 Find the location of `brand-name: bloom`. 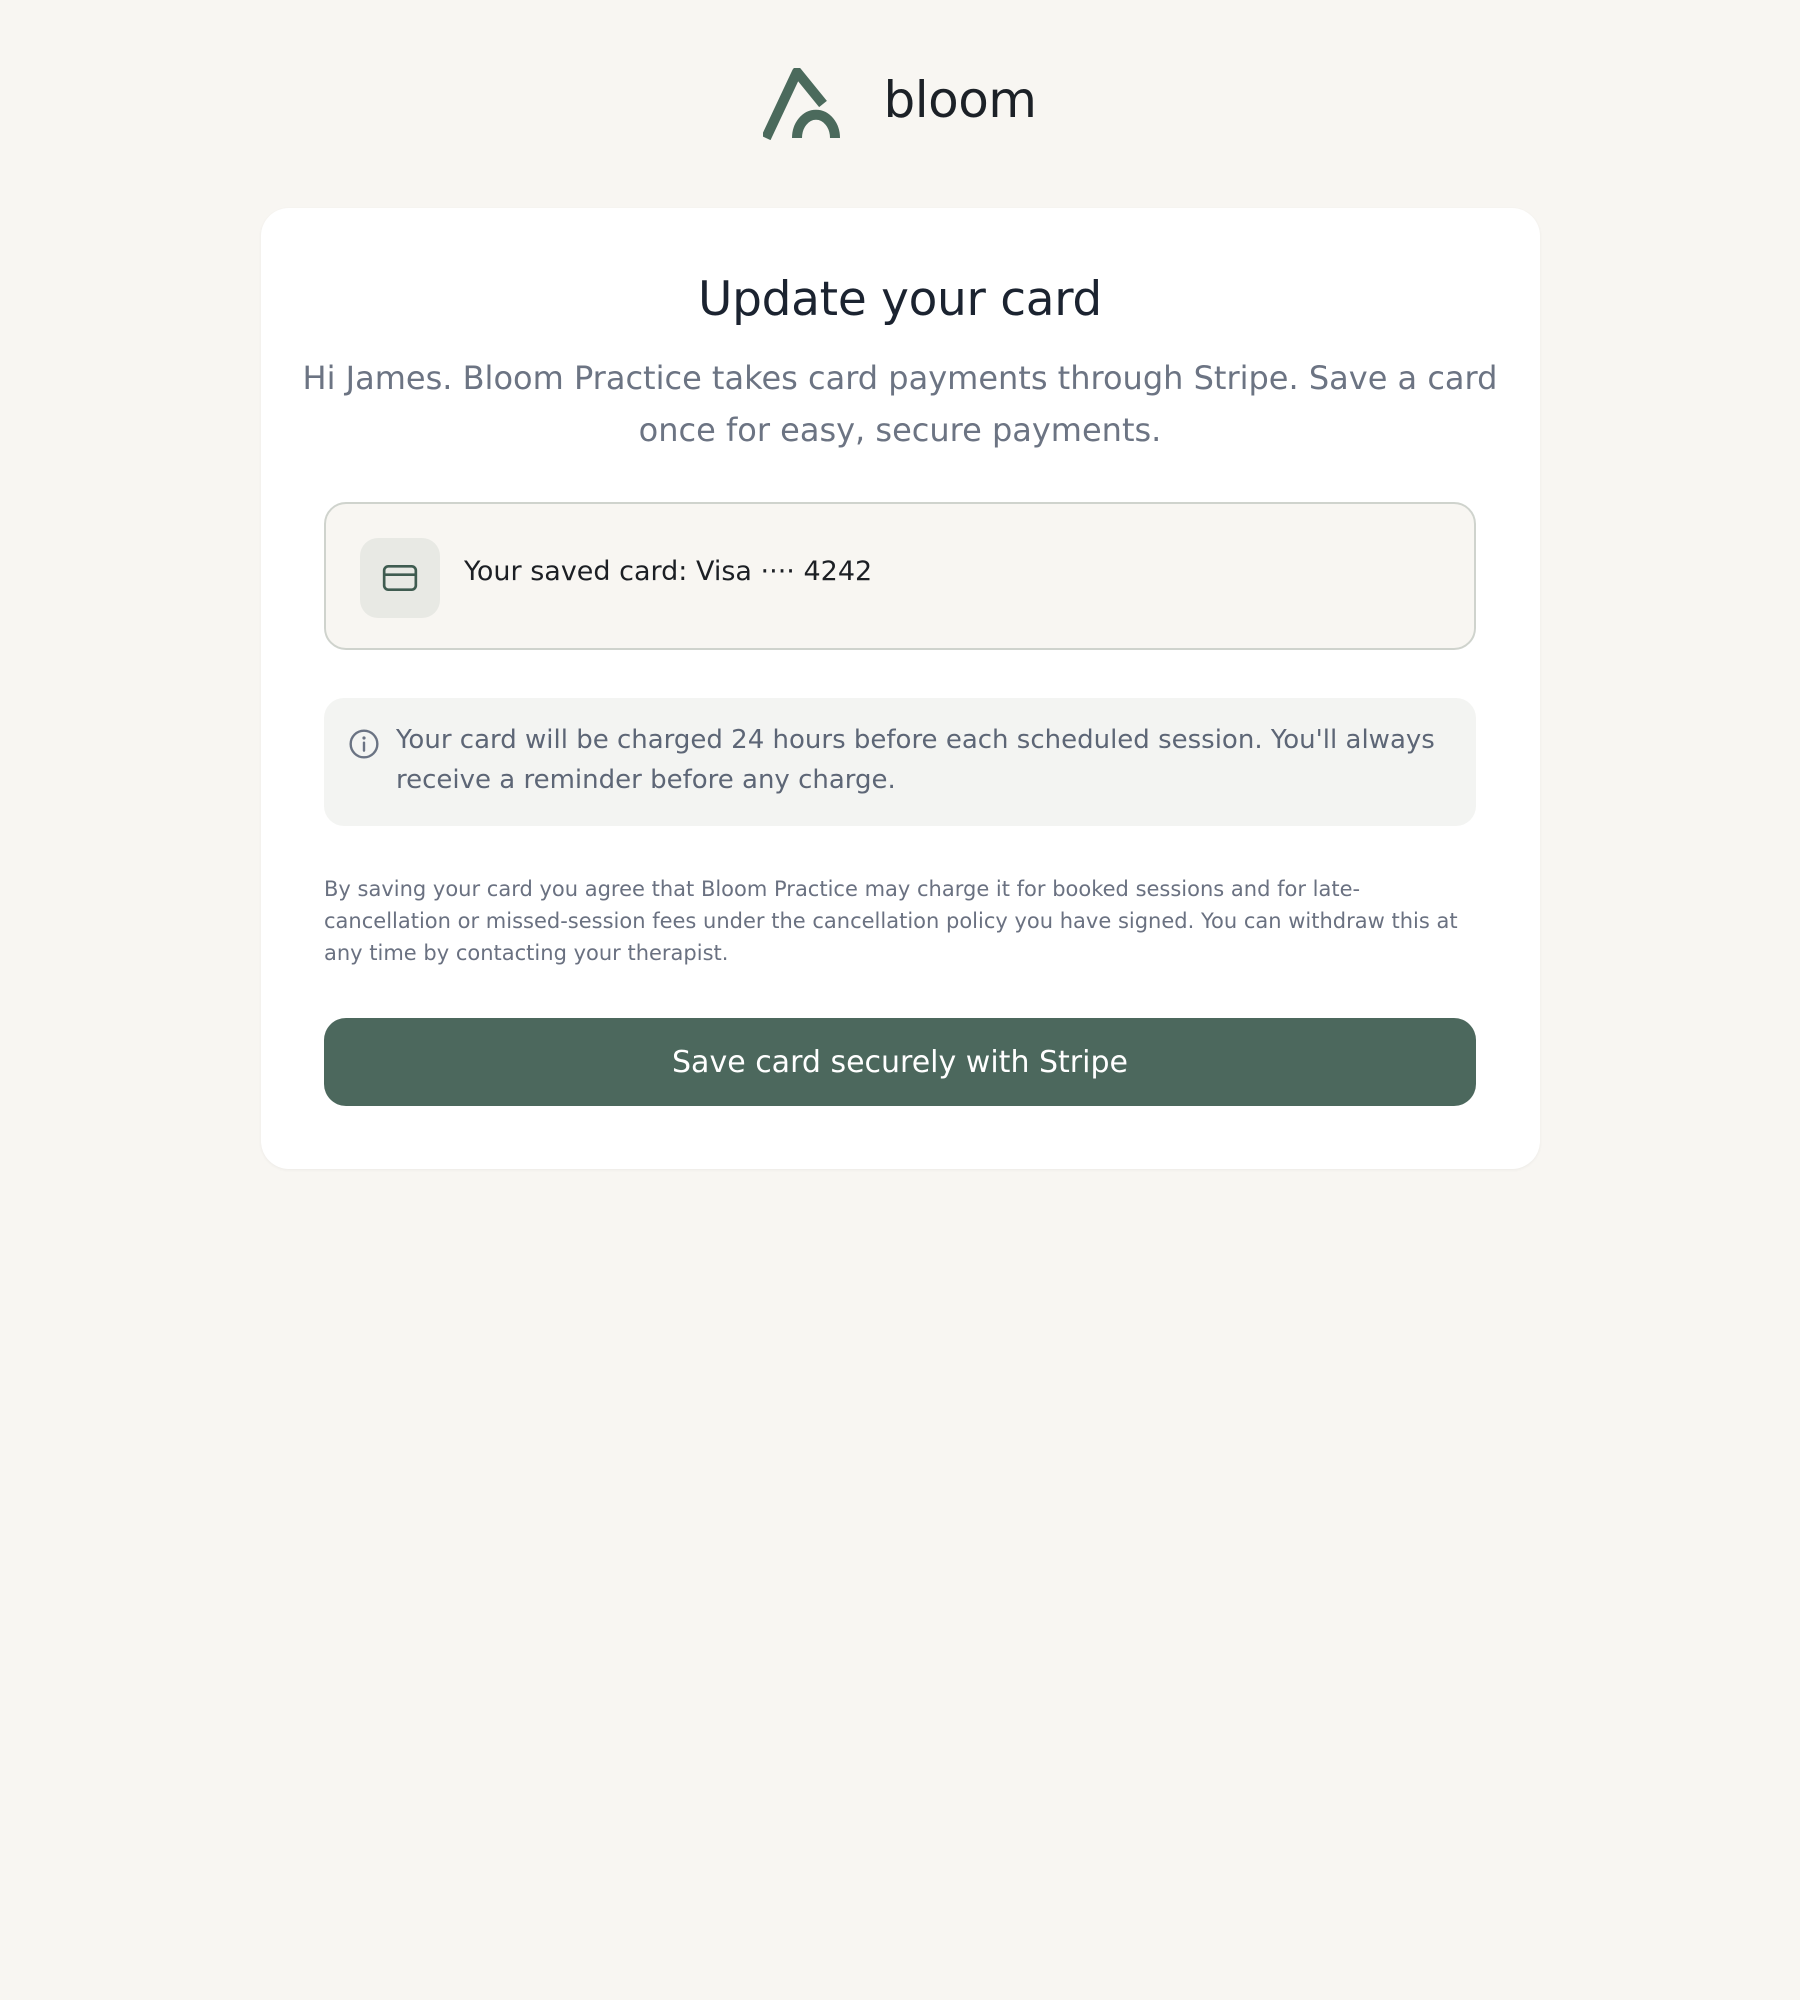

brand-name: bloom is located at coordinates (960, 100).